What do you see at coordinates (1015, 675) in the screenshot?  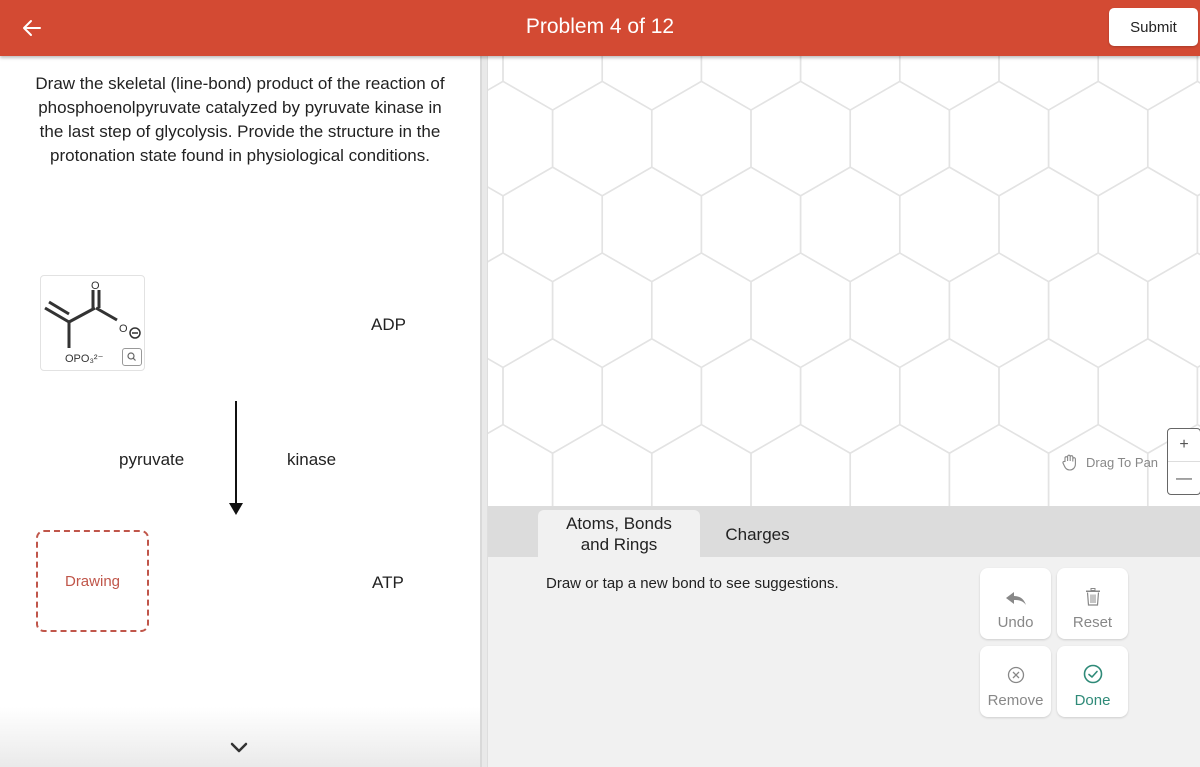 I see `close-circle-icon` at bounding box center [1015, 675].